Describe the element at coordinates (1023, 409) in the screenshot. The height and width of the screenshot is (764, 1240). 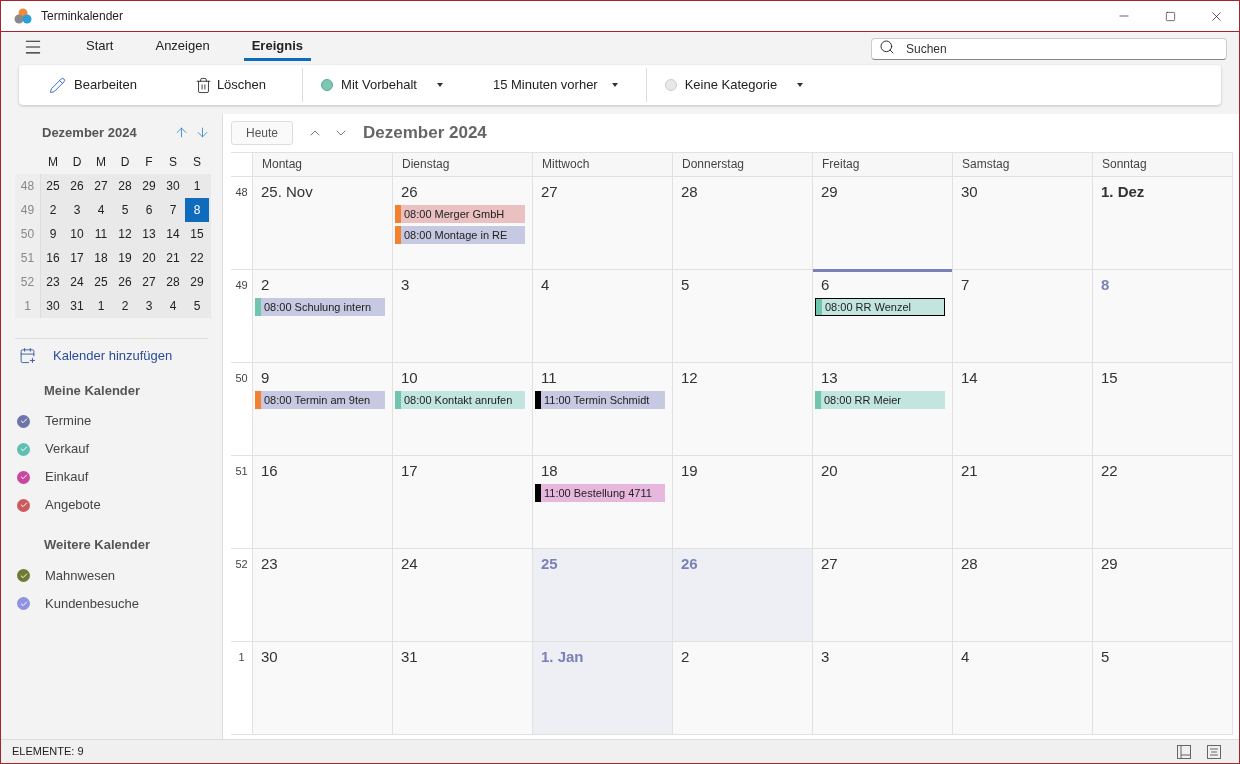
I see `day-cell: 14` at that location.